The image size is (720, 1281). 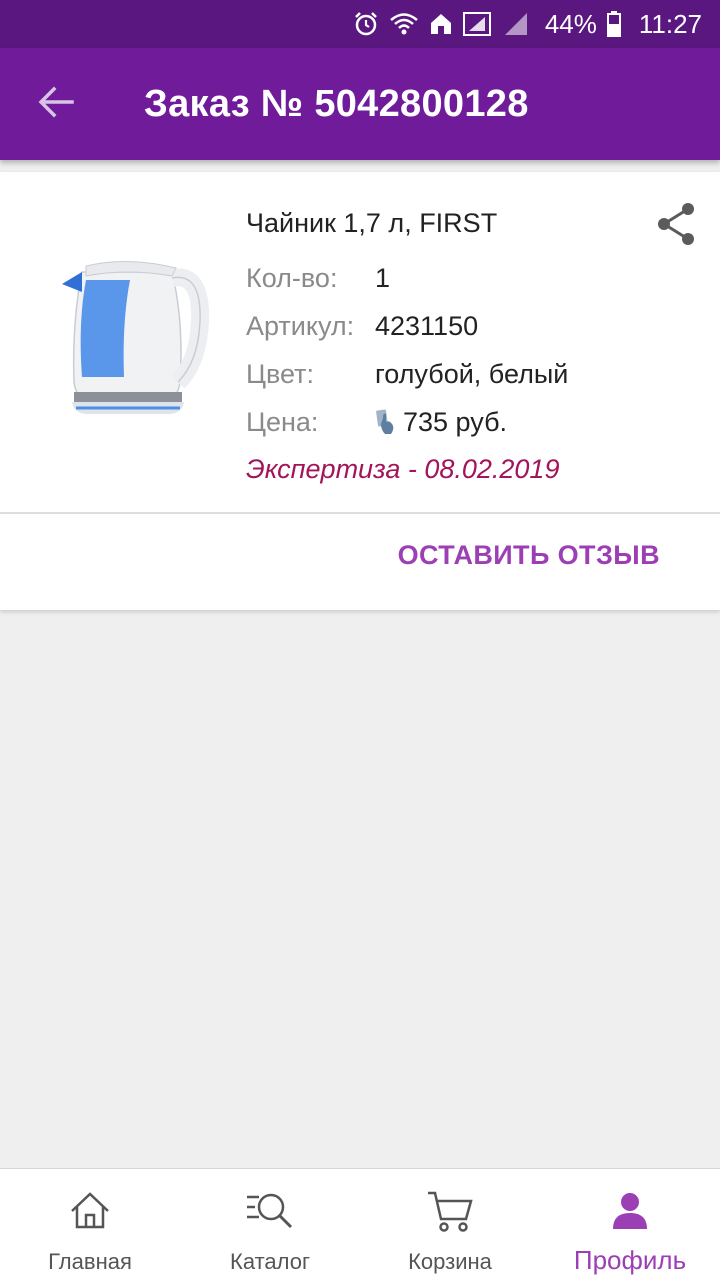 What do you see at coordinates (362, 326) in the screenshot?
I see `article-row: Артикул: 4231150` at bounding box center [362, 326].